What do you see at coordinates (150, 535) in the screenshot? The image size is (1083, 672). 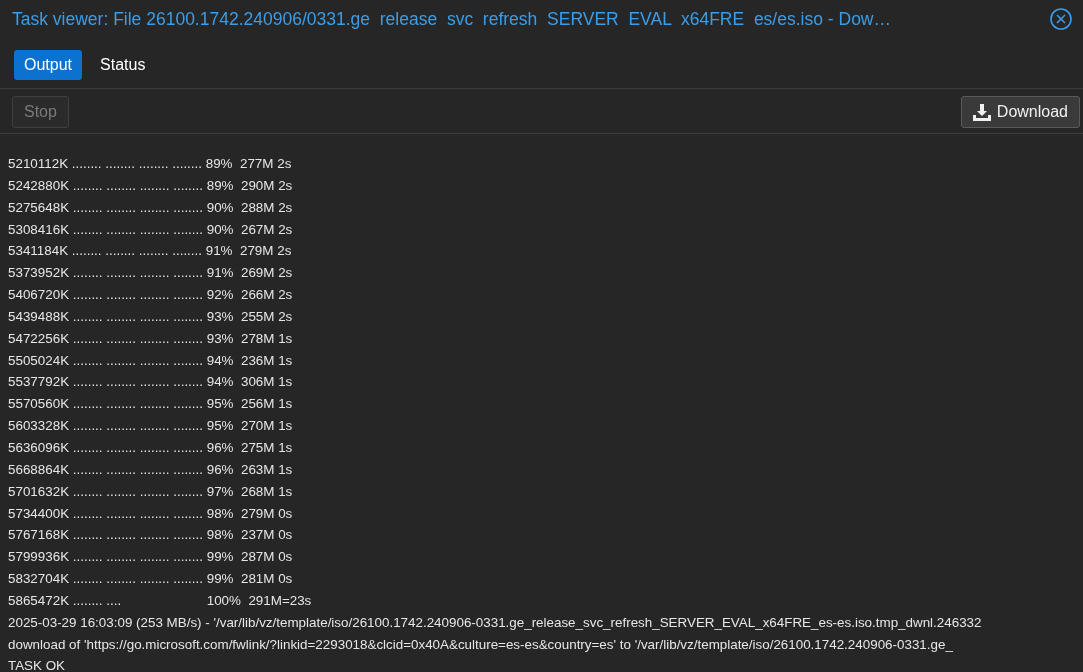 I see `log-line: 5767168K ........ ........ ........ ........ 98% 237M 0s` at bounding box center [150, 535].